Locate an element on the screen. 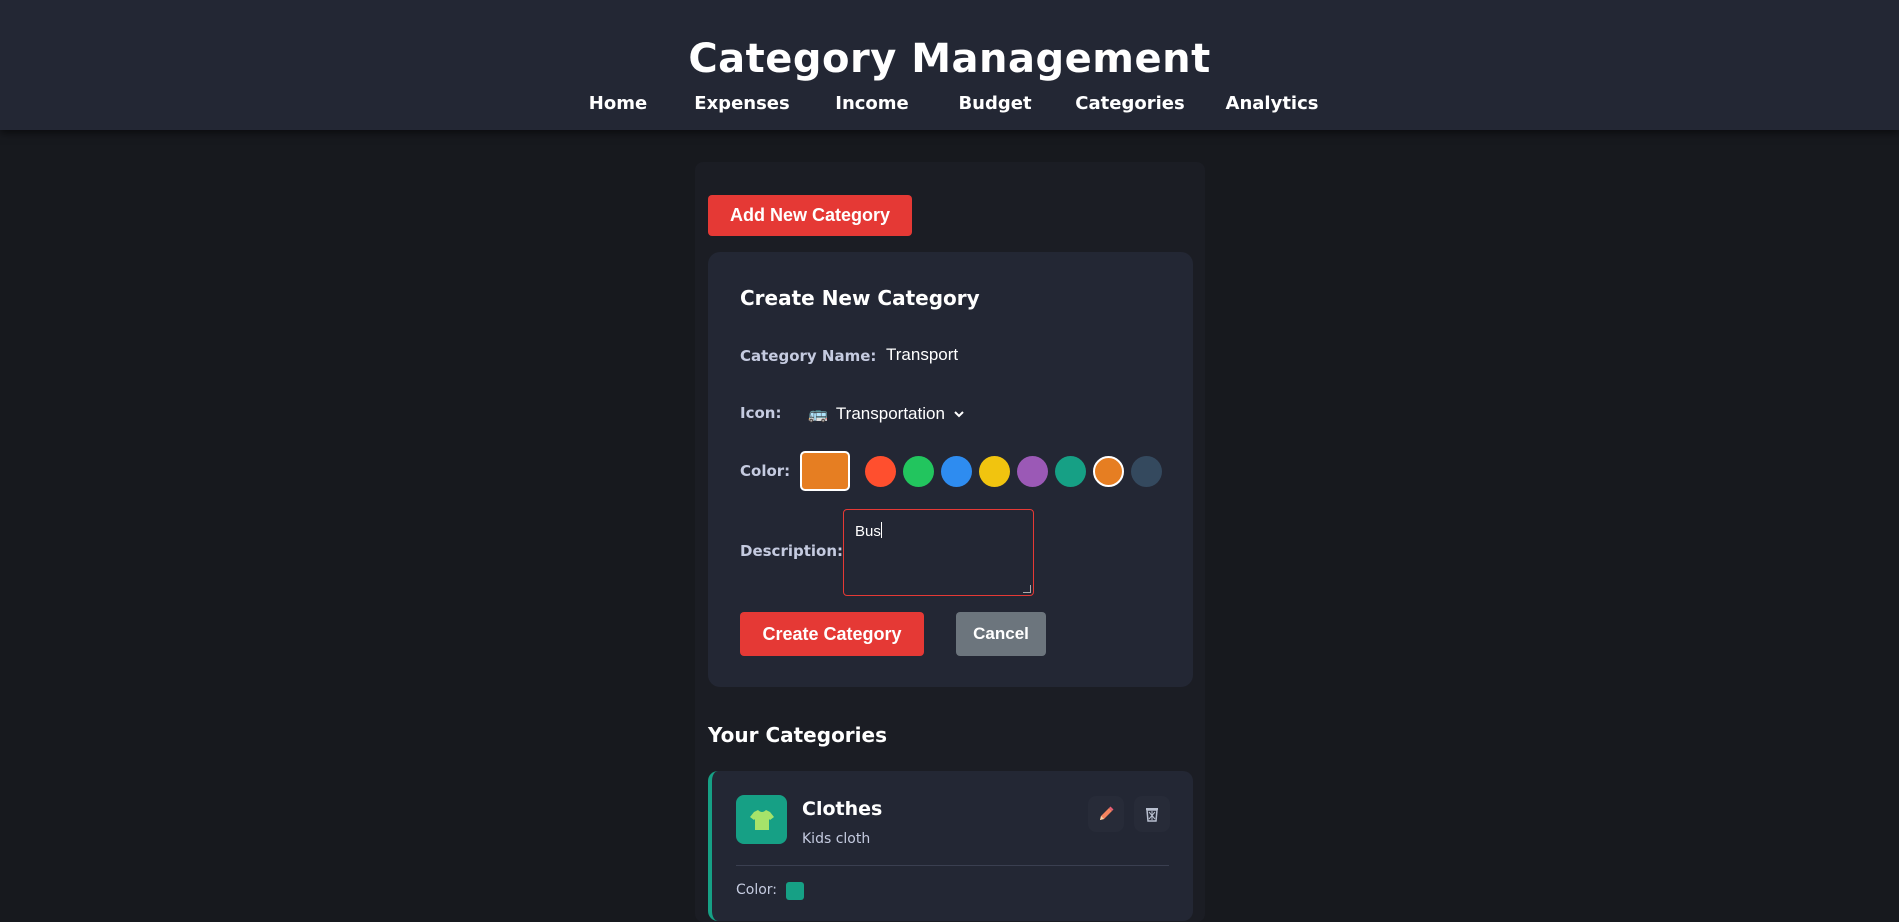  color-swatch-purple is located at coordinates (1032, 471).